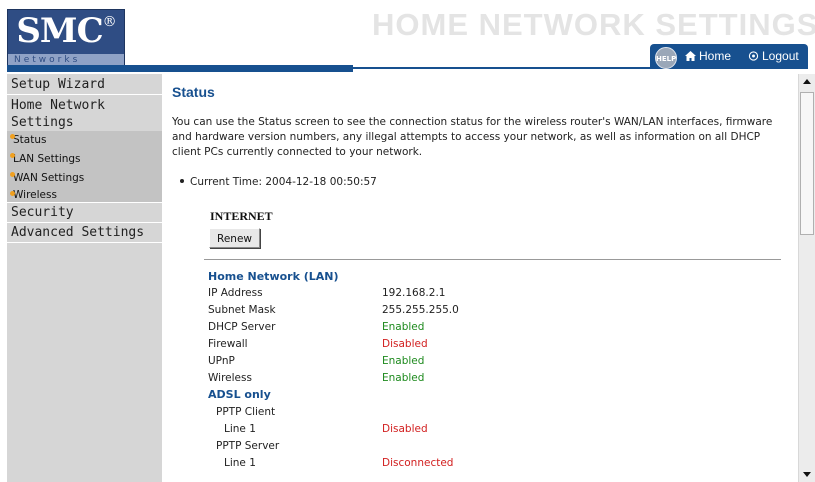  I want to click on help-globe-icon: HELP, so click(666, 58).